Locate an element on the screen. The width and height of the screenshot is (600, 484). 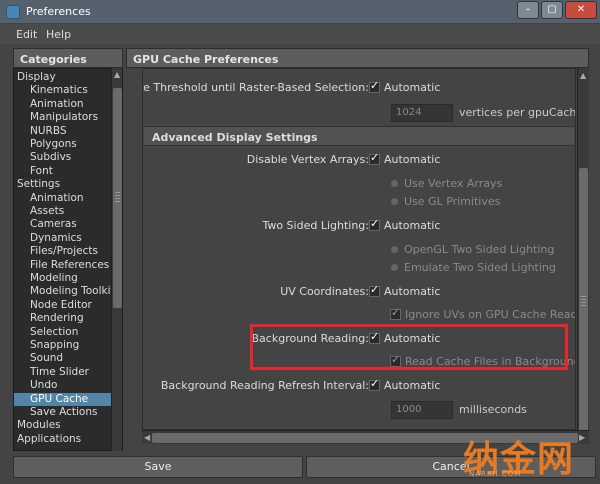
disable-vertex-arrays-checkbox: ✓ is located at coordinates (374, 158).